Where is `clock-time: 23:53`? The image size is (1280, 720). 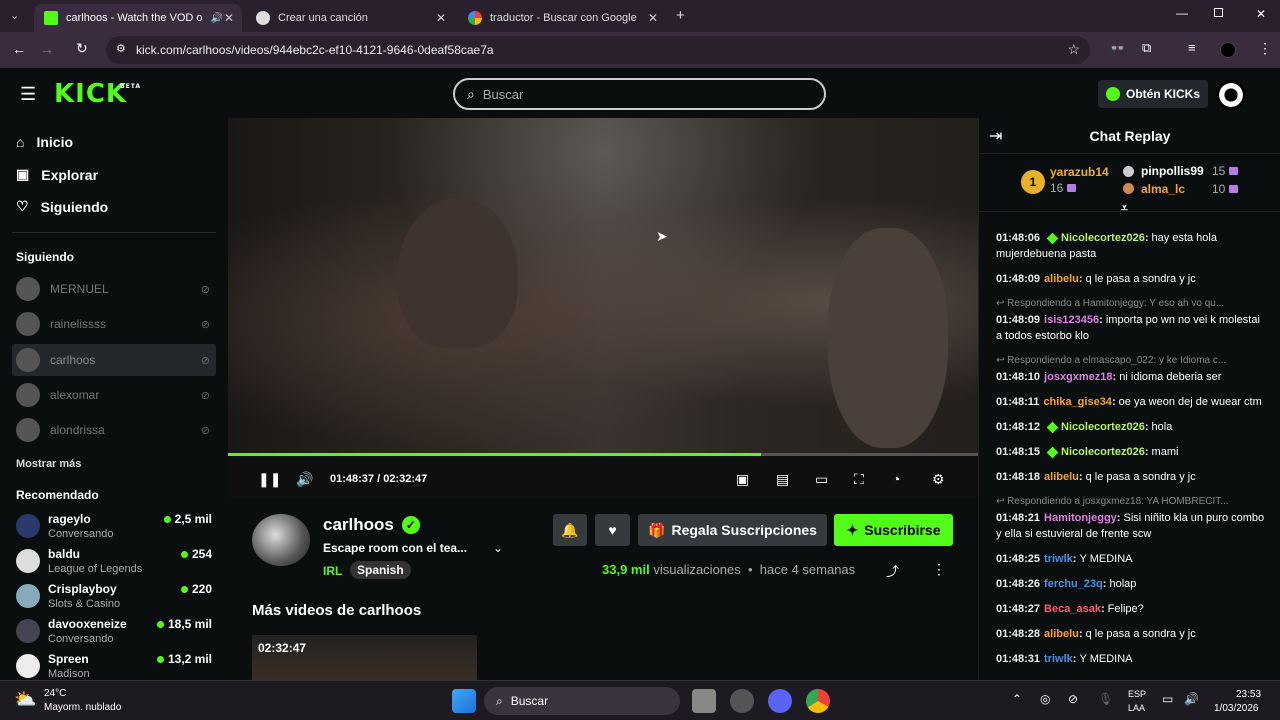
clock-time: 23:53 is located at coordinates (1248, 694).